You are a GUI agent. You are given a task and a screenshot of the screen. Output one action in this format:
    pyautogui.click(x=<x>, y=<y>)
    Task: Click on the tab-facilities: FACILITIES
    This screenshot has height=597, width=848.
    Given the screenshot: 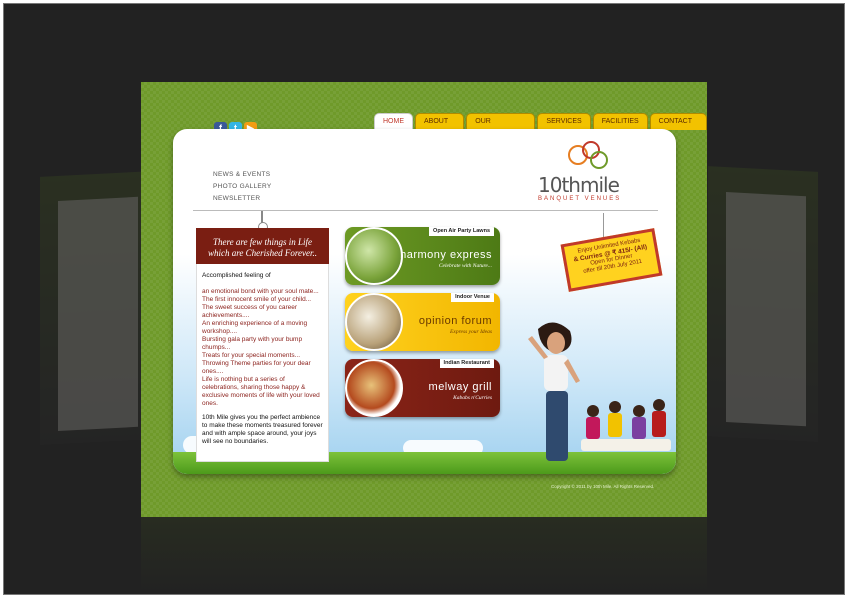 What is the action you would take?
    pyautogui.click(x=620, y=121)
    